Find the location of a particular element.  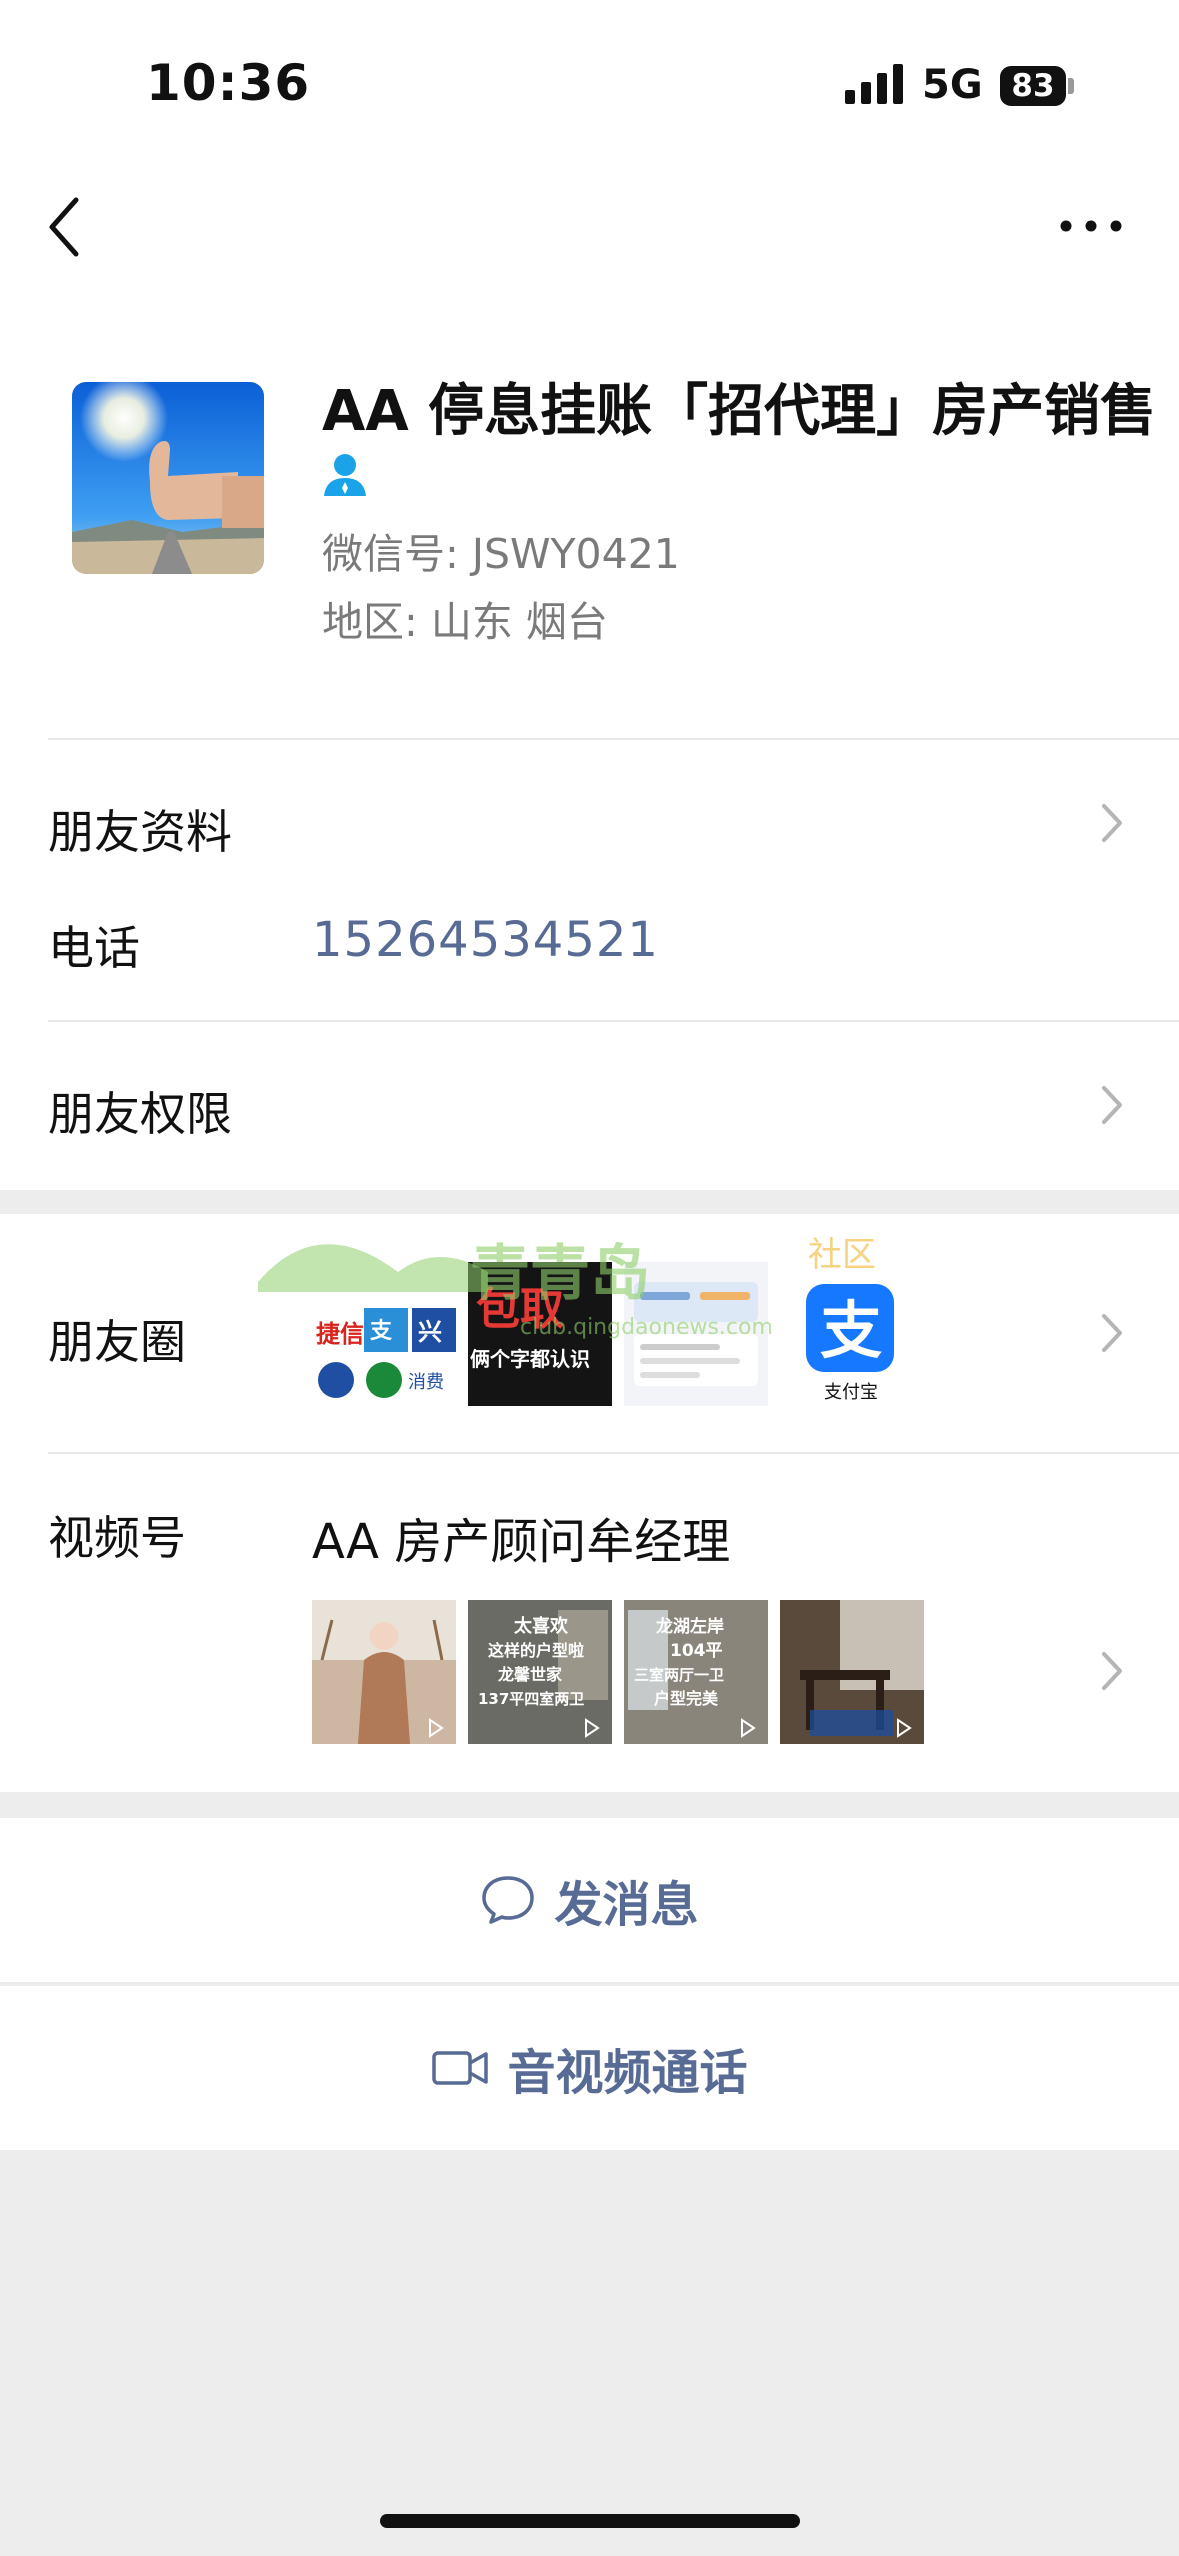

svg-text: 龙馨世家 is located at coordinates (530, 1674).